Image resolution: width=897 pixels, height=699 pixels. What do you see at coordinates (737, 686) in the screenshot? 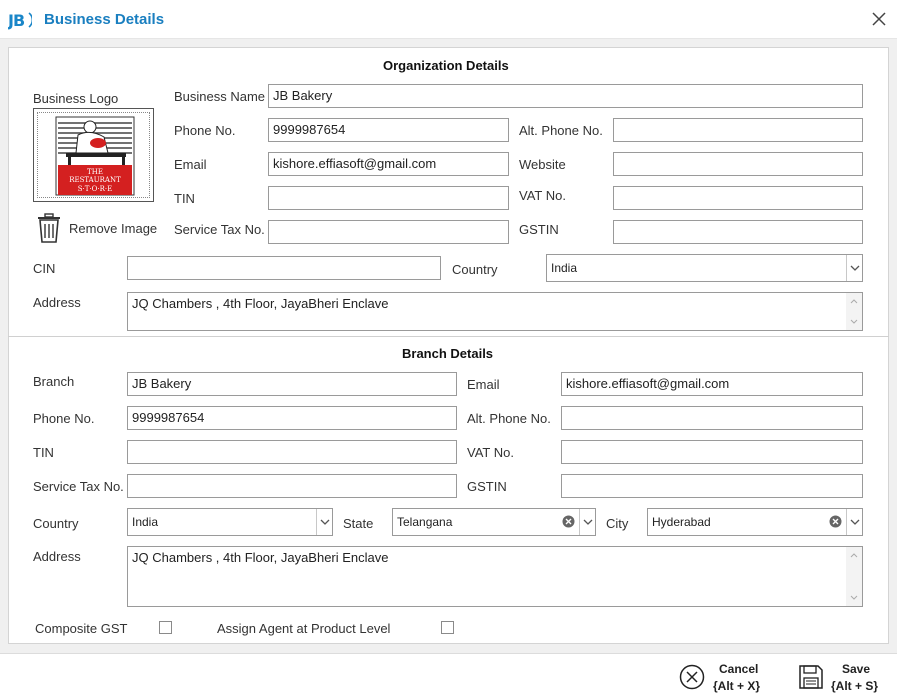
I see `cancel-shortcut: {Alt + X}` at bounding box center [737, 686].